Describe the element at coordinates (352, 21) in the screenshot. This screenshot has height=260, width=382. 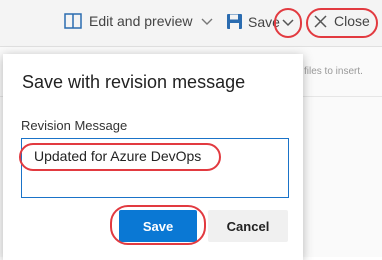
I see `close-label: Close` at that location.